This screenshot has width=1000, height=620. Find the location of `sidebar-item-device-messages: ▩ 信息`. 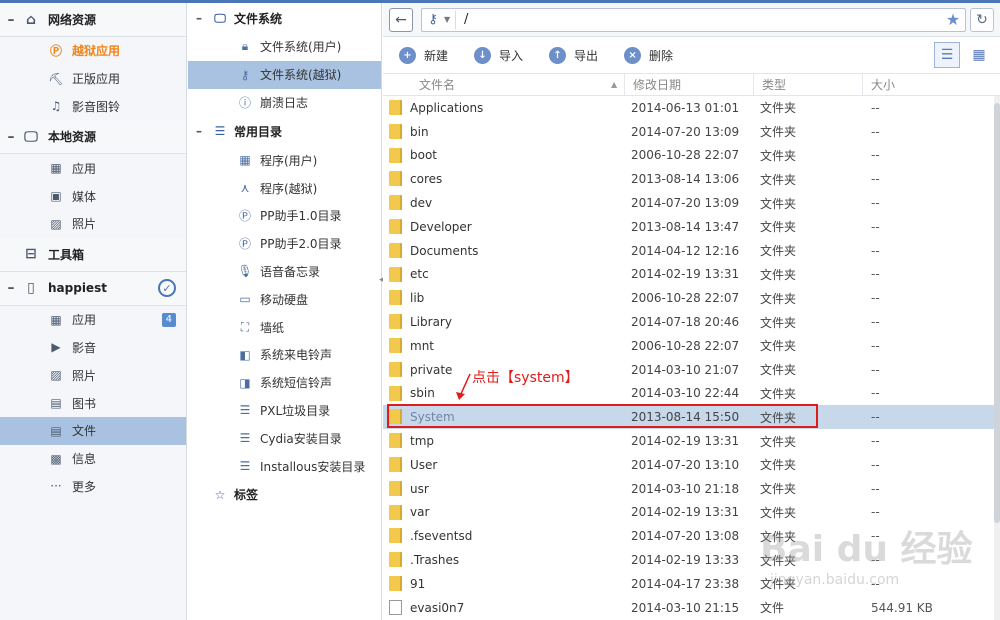

sidebar-item-device-messages: ▩ 信息 is located at coordinates (93, 459).